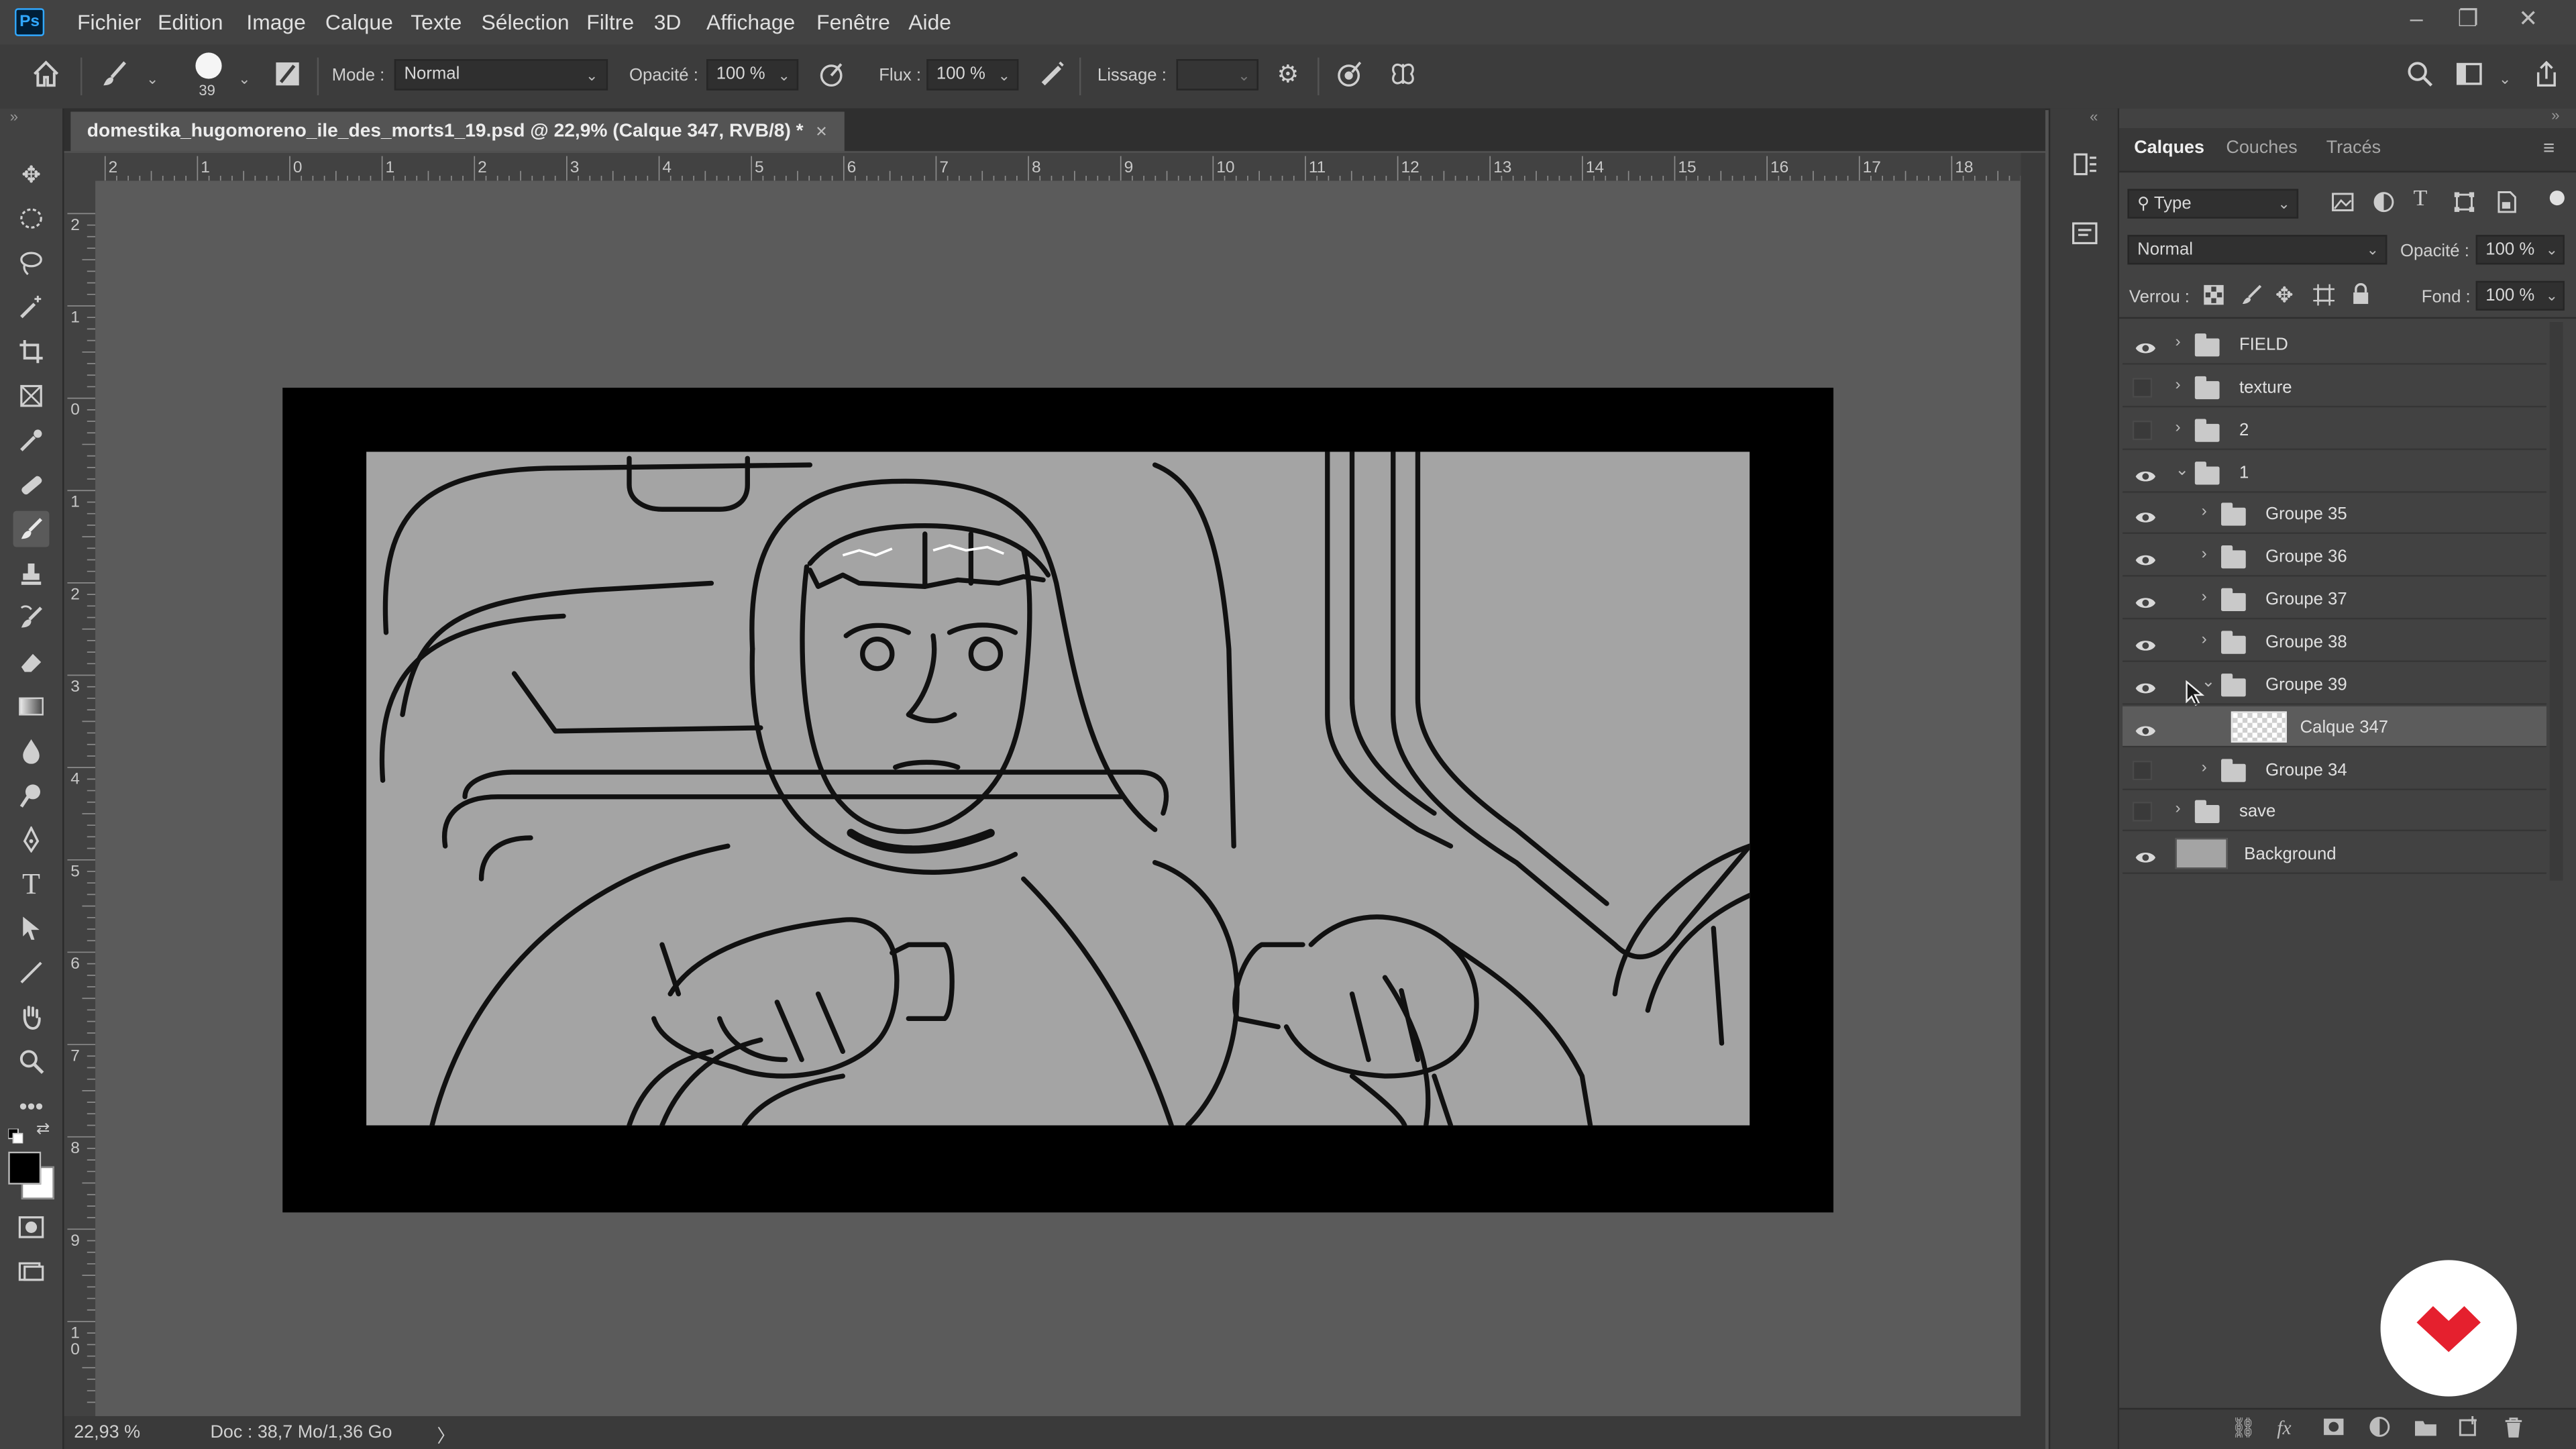  What do you see at coordinates (2334, 1427) in the screenshot?
I see `add-mask-icon` at bounding box center [2334, 1427].